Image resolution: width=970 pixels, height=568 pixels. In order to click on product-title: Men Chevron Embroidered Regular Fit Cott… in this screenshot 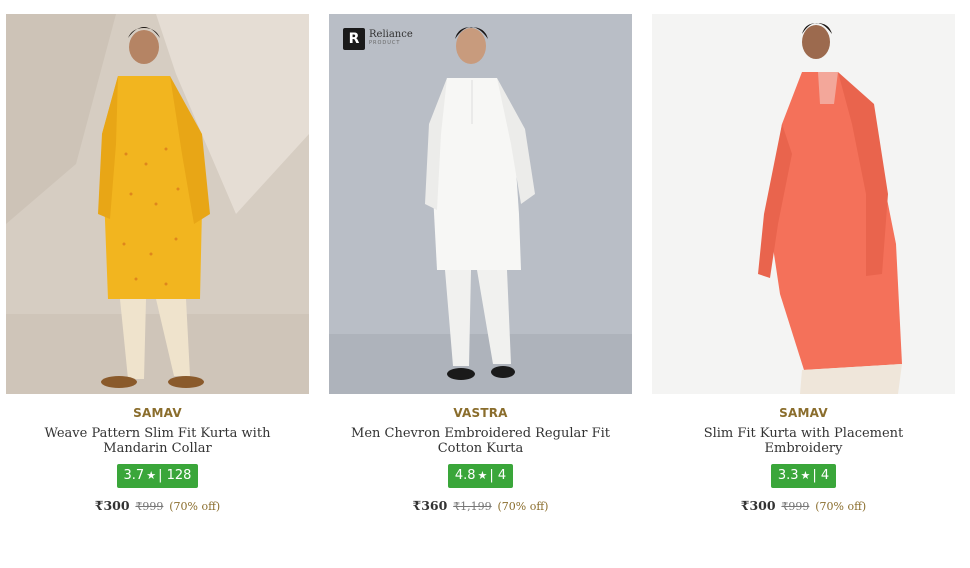, I will do `click(481, 441)`.